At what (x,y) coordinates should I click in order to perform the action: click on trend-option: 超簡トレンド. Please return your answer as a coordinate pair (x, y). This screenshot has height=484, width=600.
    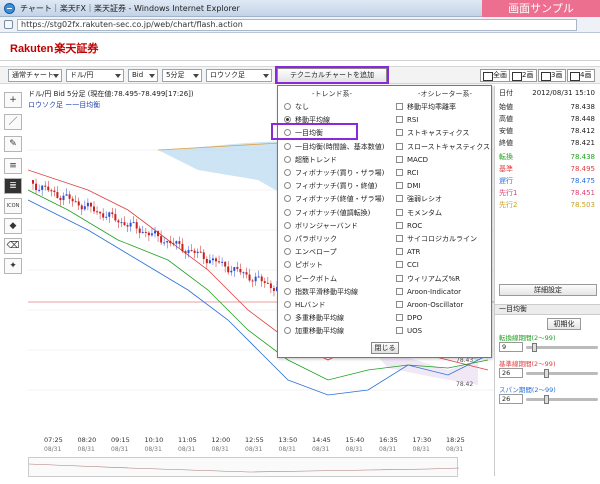
    Looking at the image, I should click on (310, 160).